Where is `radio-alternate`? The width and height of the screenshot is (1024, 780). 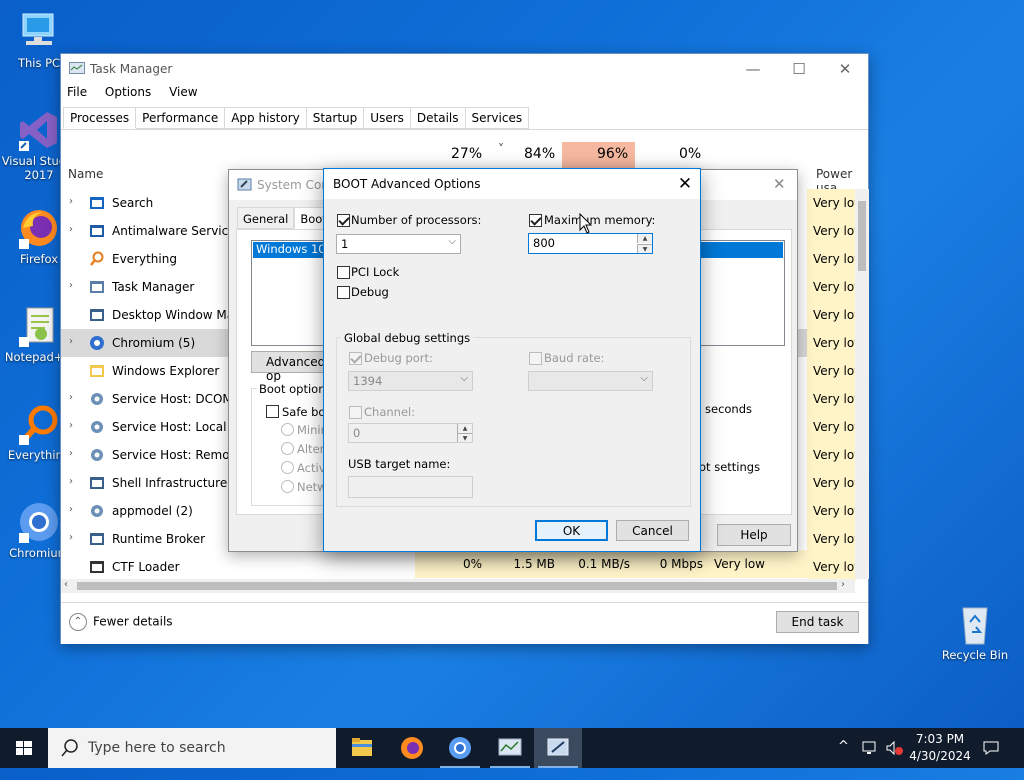 radio-alternate is located at coordinates (287, 448).